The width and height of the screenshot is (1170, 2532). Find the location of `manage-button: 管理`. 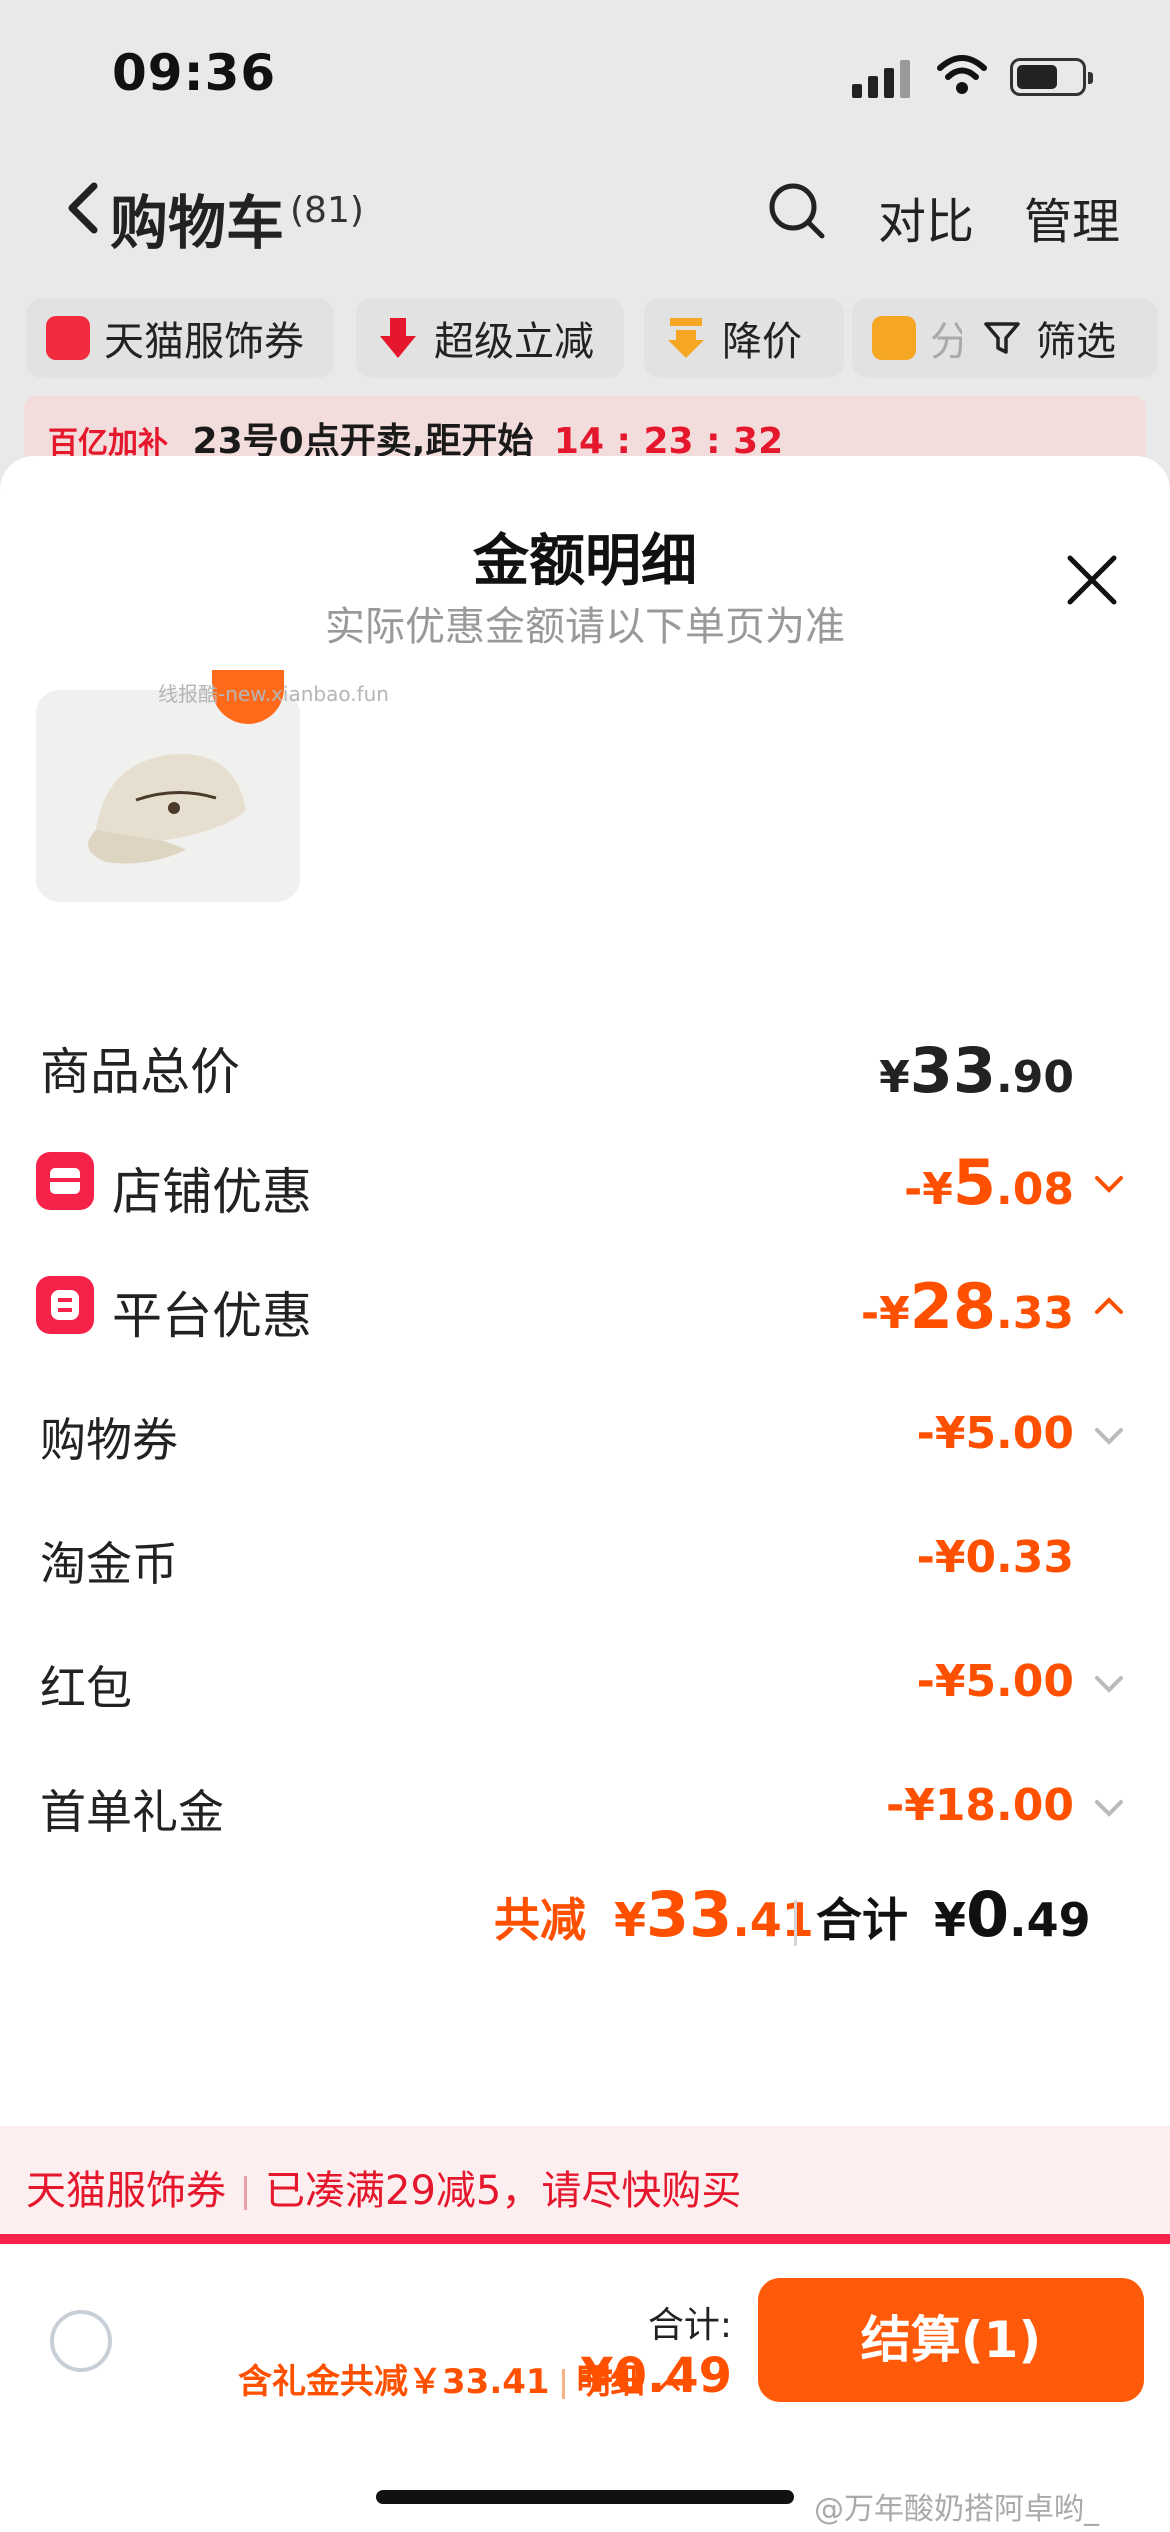

manage-button: 管理 is located at coordinates (1072, 217).